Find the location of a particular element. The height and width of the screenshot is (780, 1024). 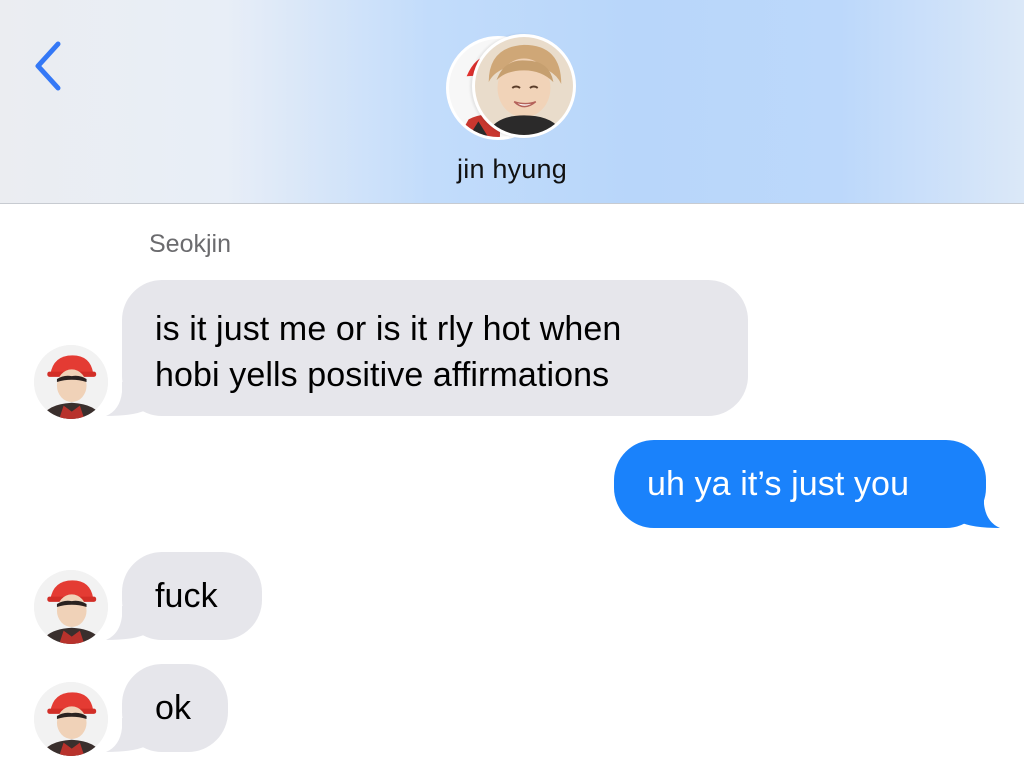

contact-name: jin hyung is located at coordinates (512, 169).